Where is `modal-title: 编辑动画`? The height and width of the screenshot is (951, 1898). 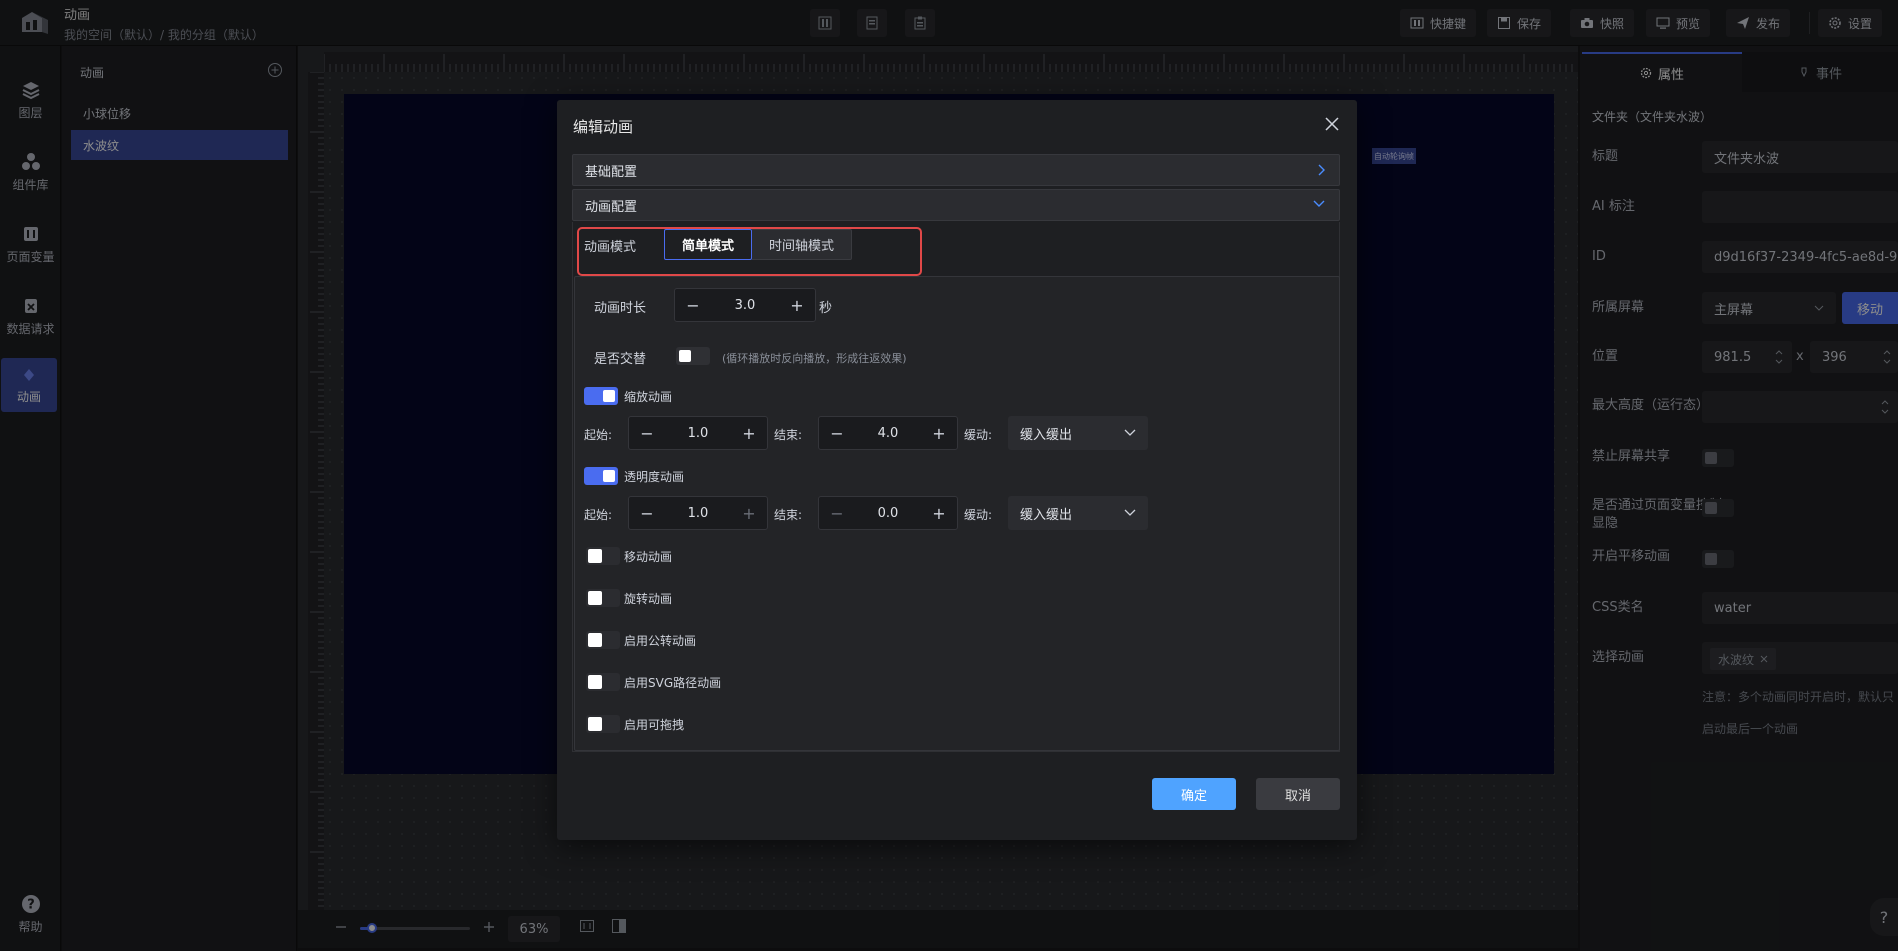
modal-title: 编辑动画 is located at coordinates (603, 127).